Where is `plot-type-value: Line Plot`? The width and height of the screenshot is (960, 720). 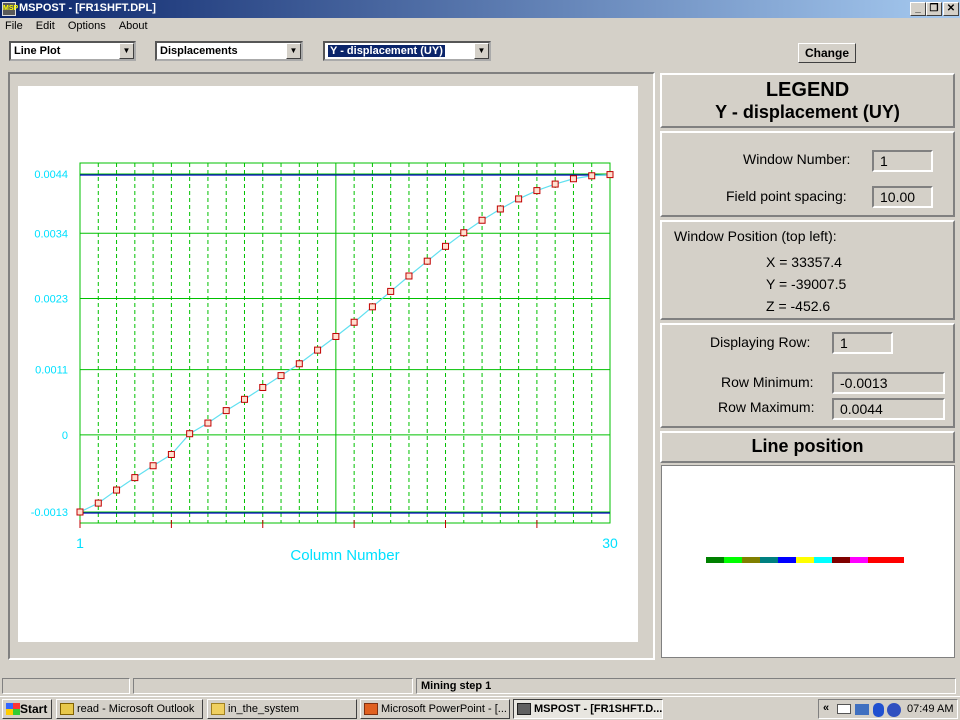
plot-type-value: Line Plot is located at coordinates (37, 51).